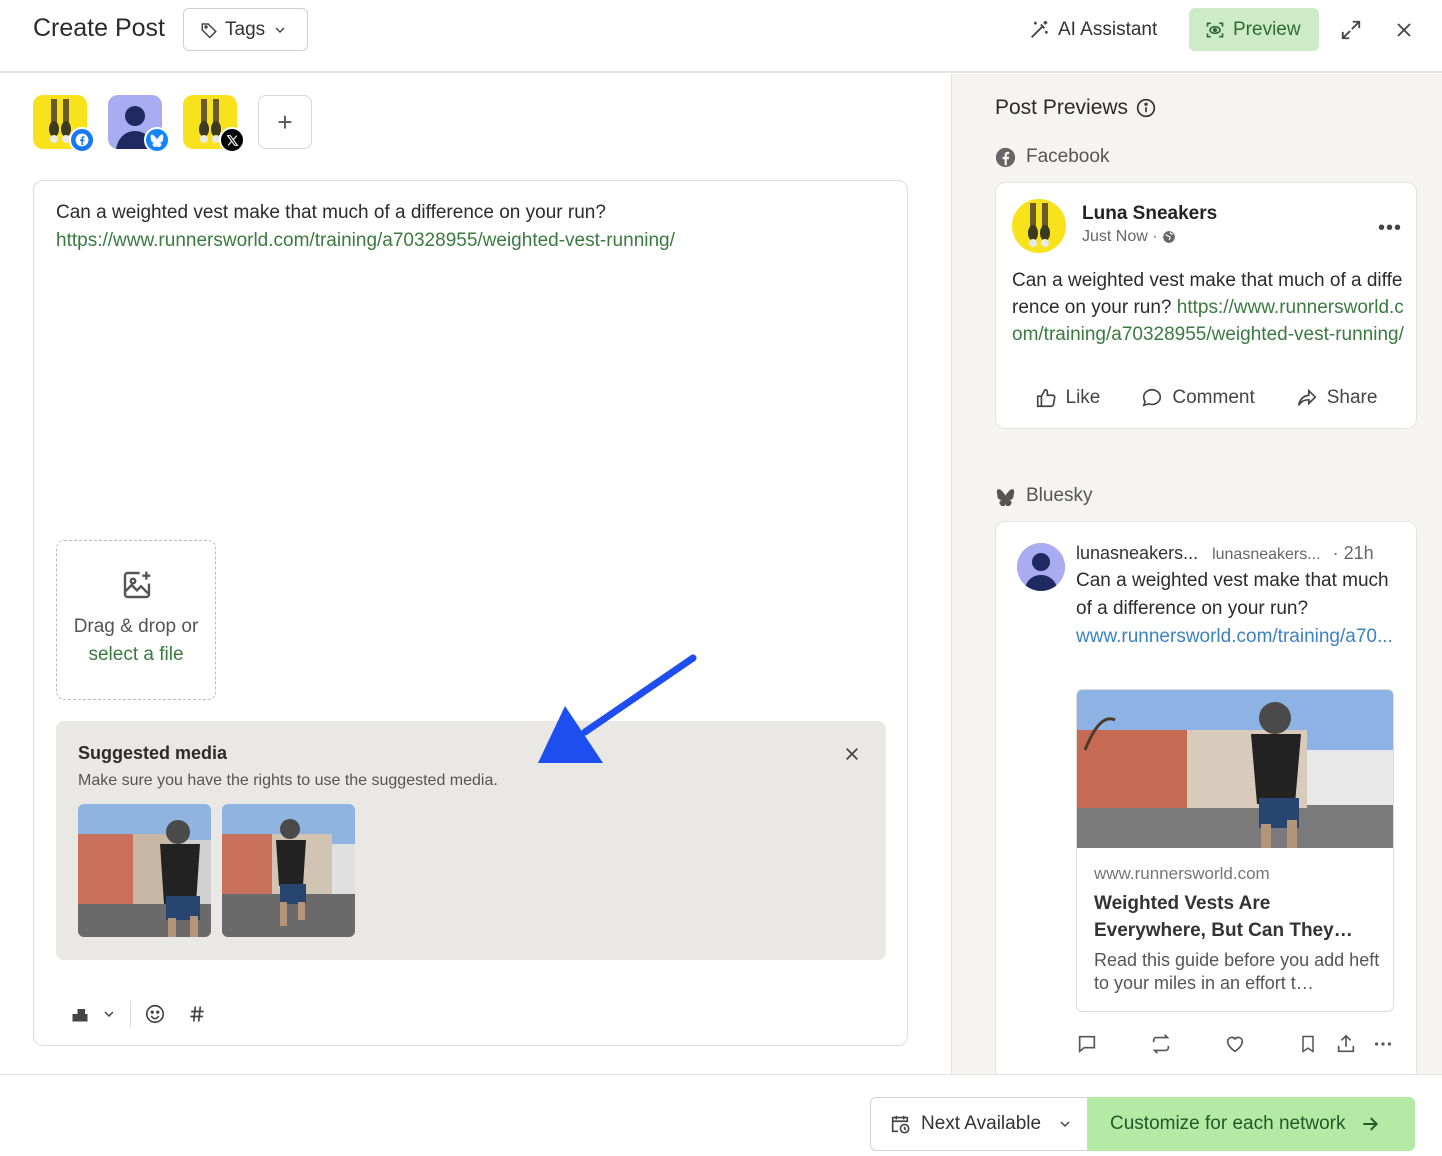 The height and width of the screenshot is (1156, 1442). What do you see at coordinates (214, 124) in the screenshot?
I see `account-x` at bounding box center [214, 124].